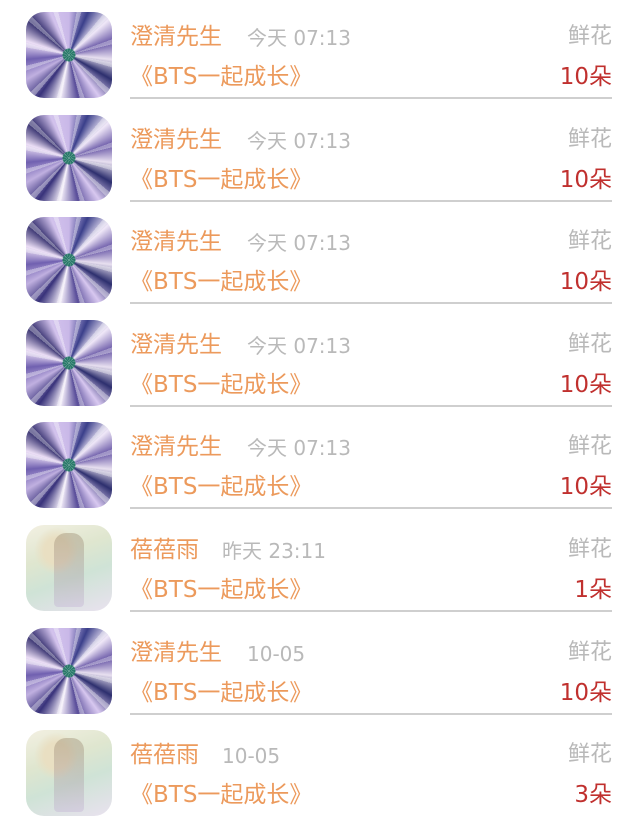  What do you see at coordinates (320, 564) in the screenshot?
I see `gift-row: 蓓蓓雨 昨天 23:11 鲜花 《BTS一起成长》 1朵` at bounding box center [320, 564].